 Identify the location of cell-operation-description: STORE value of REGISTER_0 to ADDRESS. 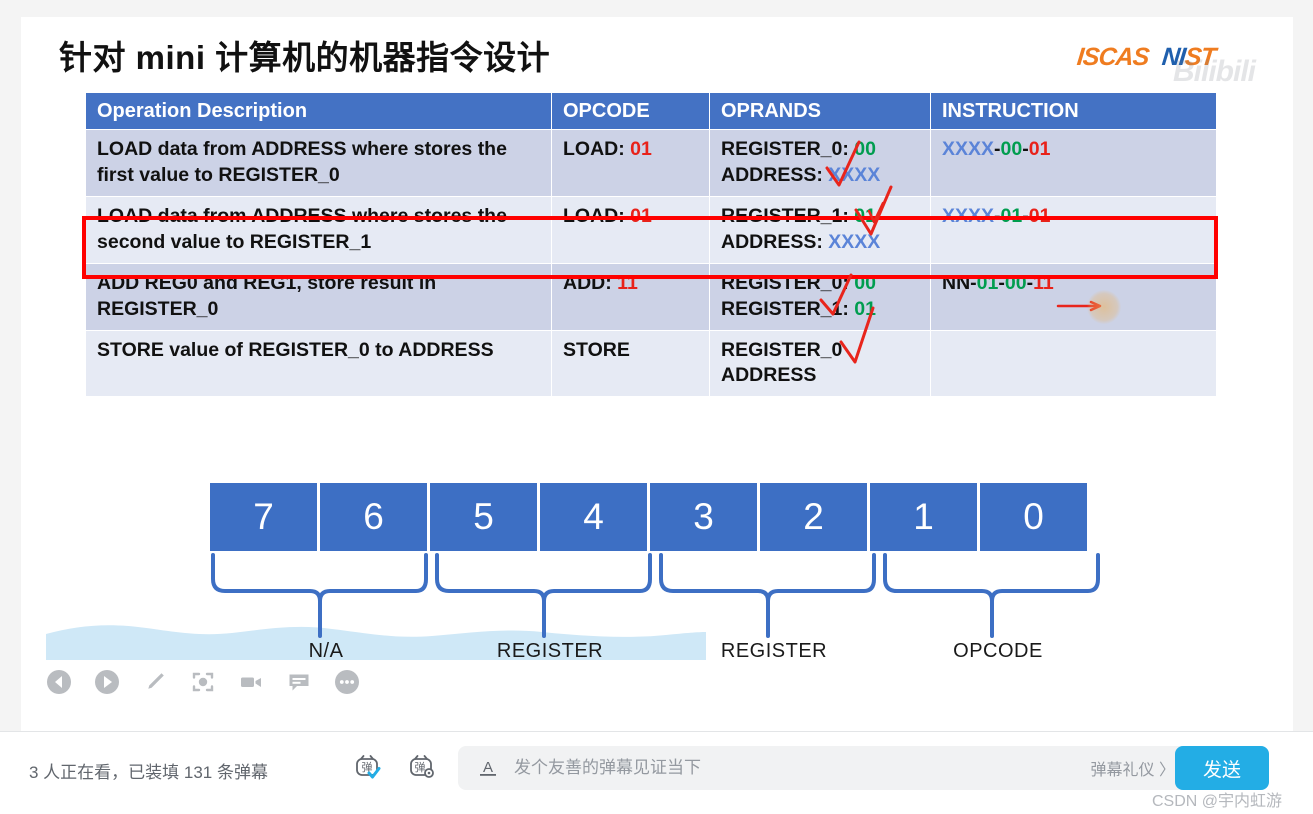
(318, 363).